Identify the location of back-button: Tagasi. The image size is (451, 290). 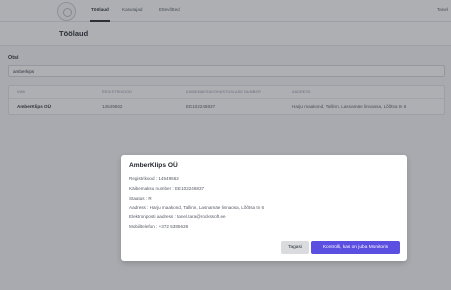
(295, 247).